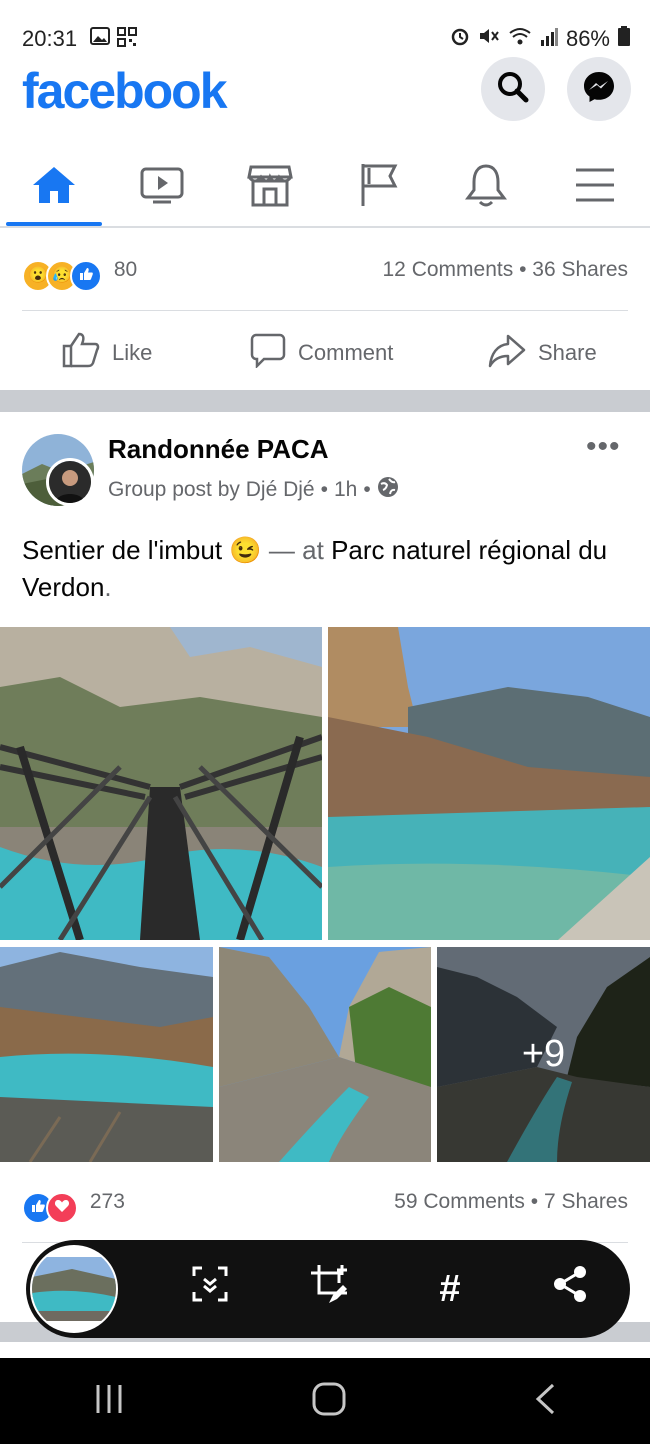 The width and height of the screenshot is (650, 1444). What do you see at coordinates (345, 490) in the screenshot?
I see `post-time: 1h` at bounding box center [345, 490].